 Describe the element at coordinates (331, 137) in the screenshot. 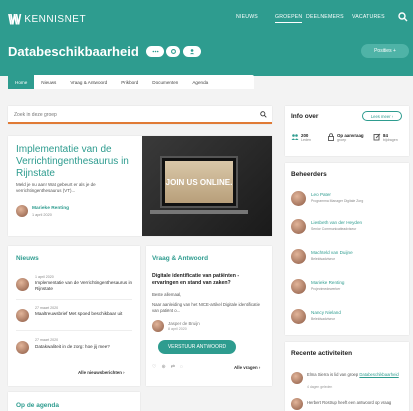

I see `lock-icon` at that location.